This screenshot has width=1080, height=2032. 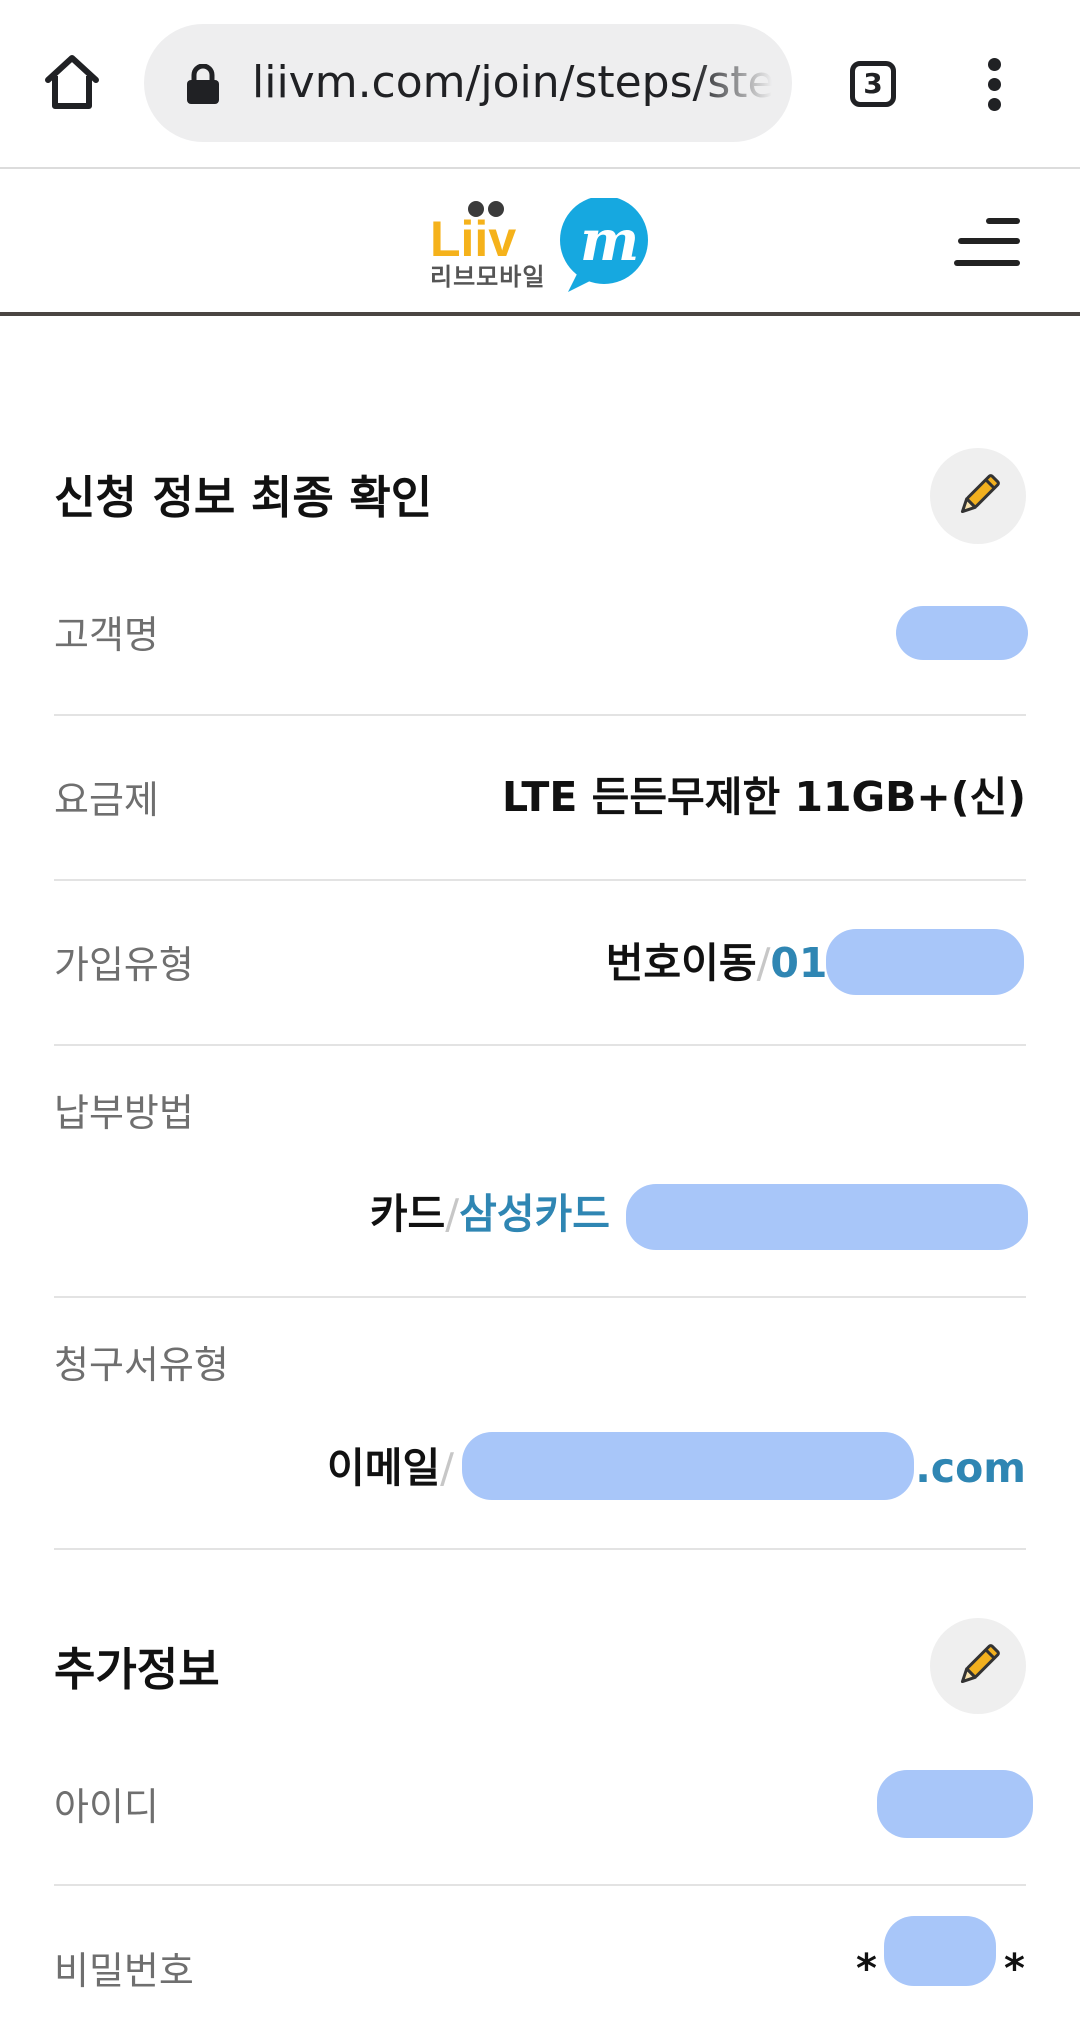 What do you see at coordinates (203, 83) in the screenshot?
I see `lock-icon` at bounding box center [203, 83].